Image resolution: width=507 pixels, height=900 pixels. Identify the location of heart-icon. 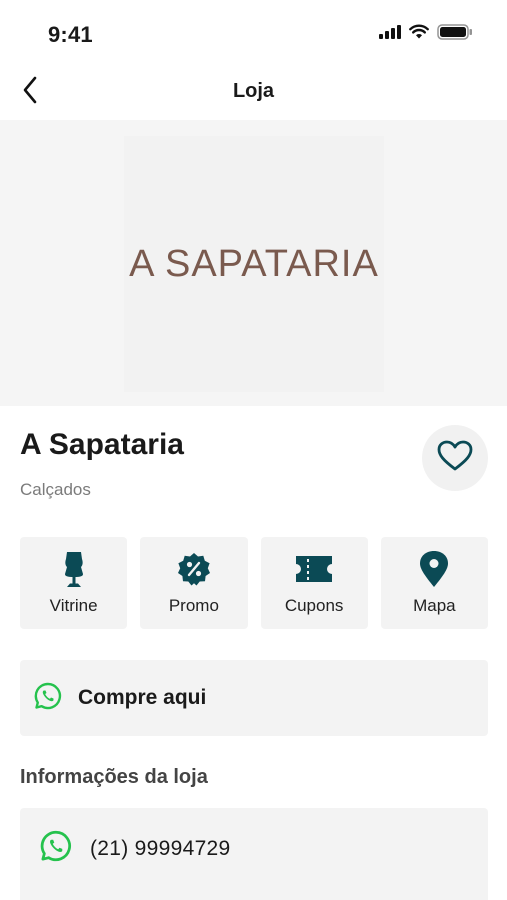
(455, 458).